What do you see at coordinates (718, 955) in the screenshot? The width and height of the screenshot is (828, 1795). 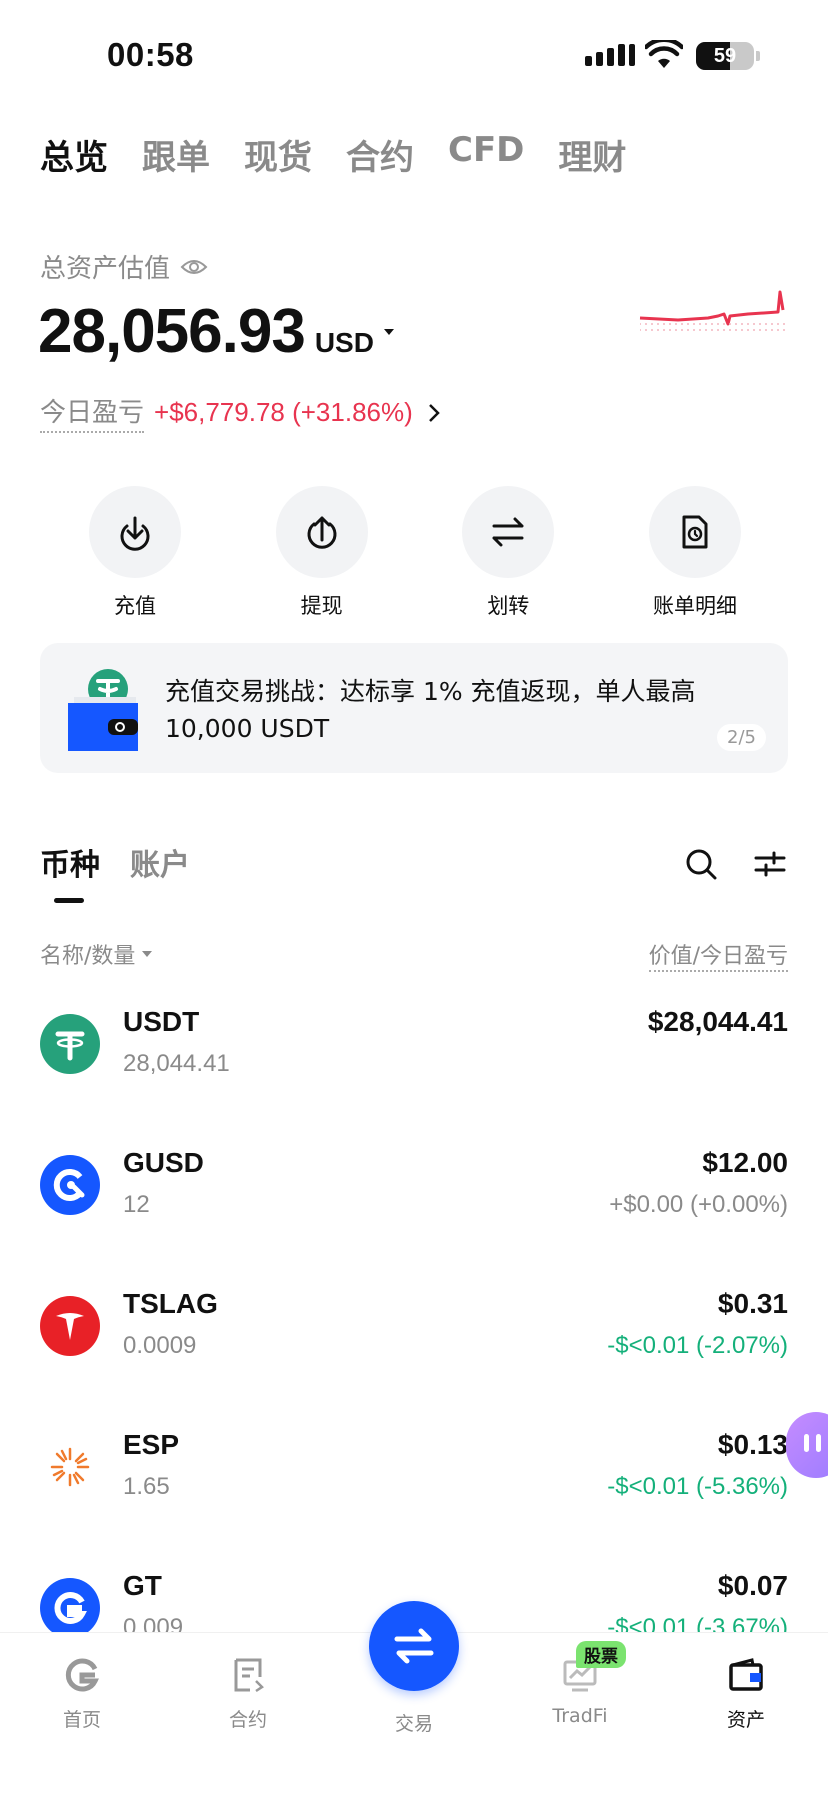 I see `value-pnl-label: 价值/今日盈亏` at bounding box center [718, 955].